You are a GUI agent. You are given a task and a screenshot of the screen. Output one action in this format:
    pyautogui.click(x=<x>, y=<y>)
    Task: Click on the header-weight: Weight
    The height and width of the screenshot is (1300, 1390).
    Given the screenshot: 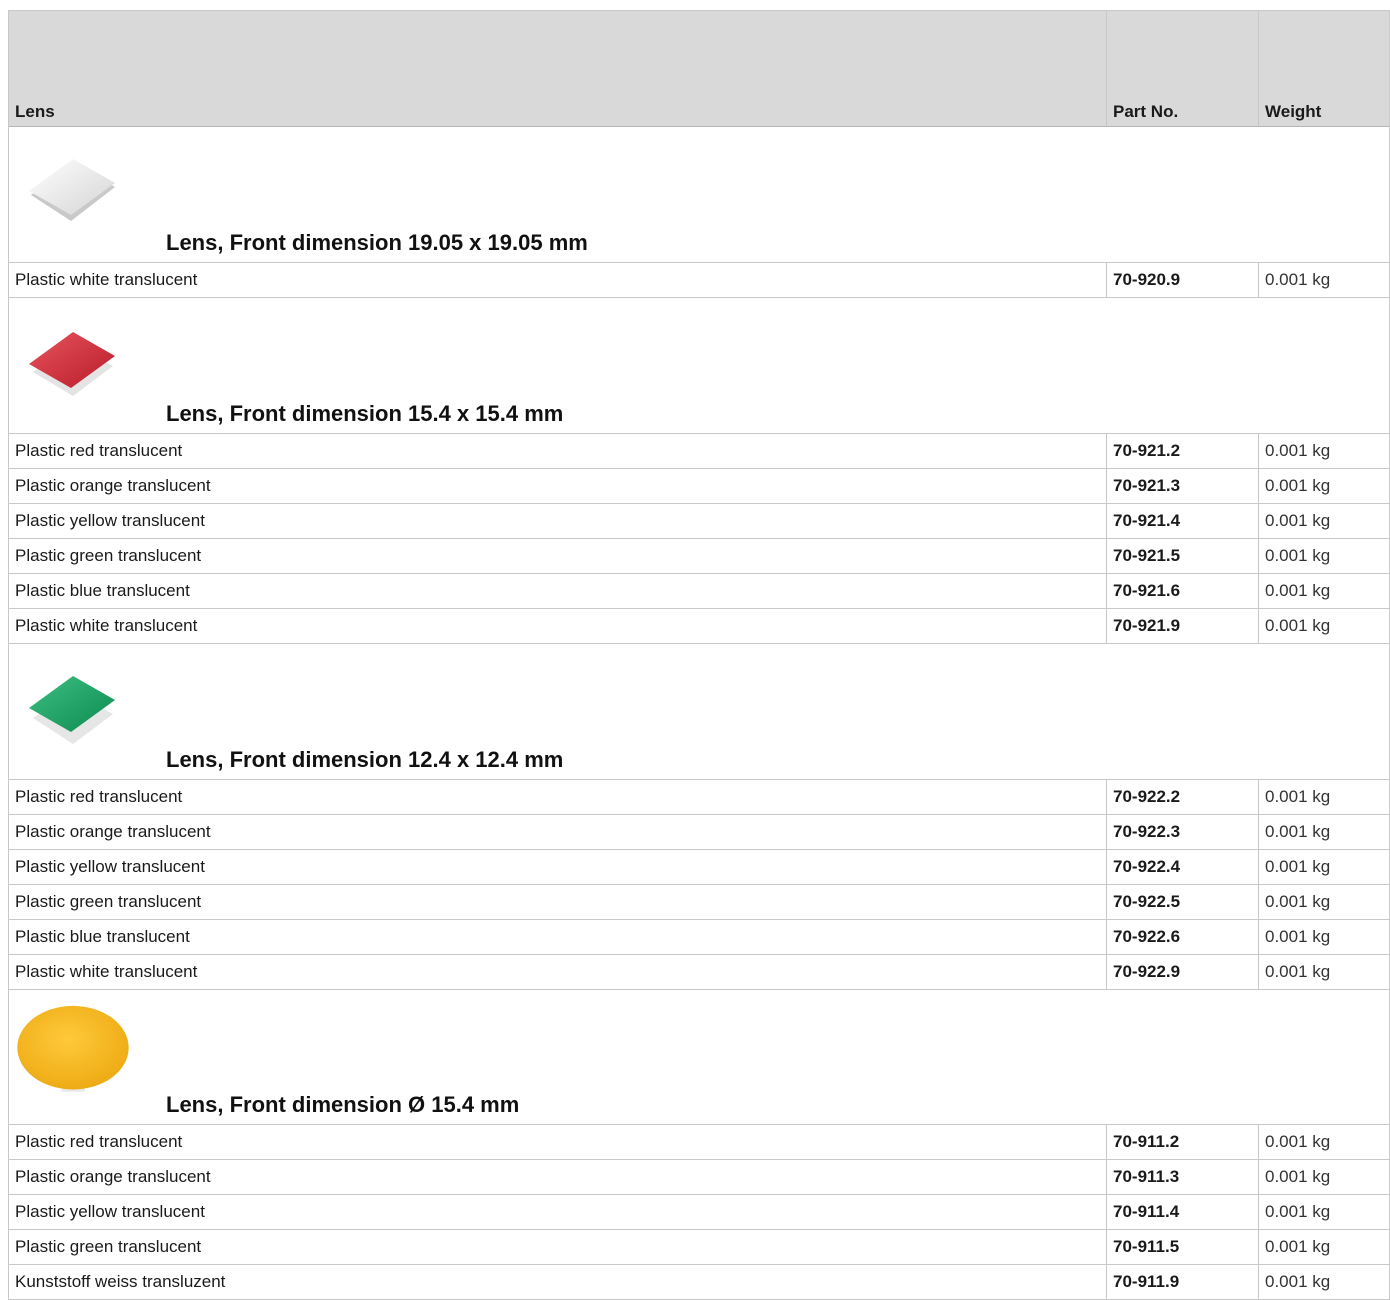 What is the action you would take?
    pyautogui.click(x=1323, y=68)
    